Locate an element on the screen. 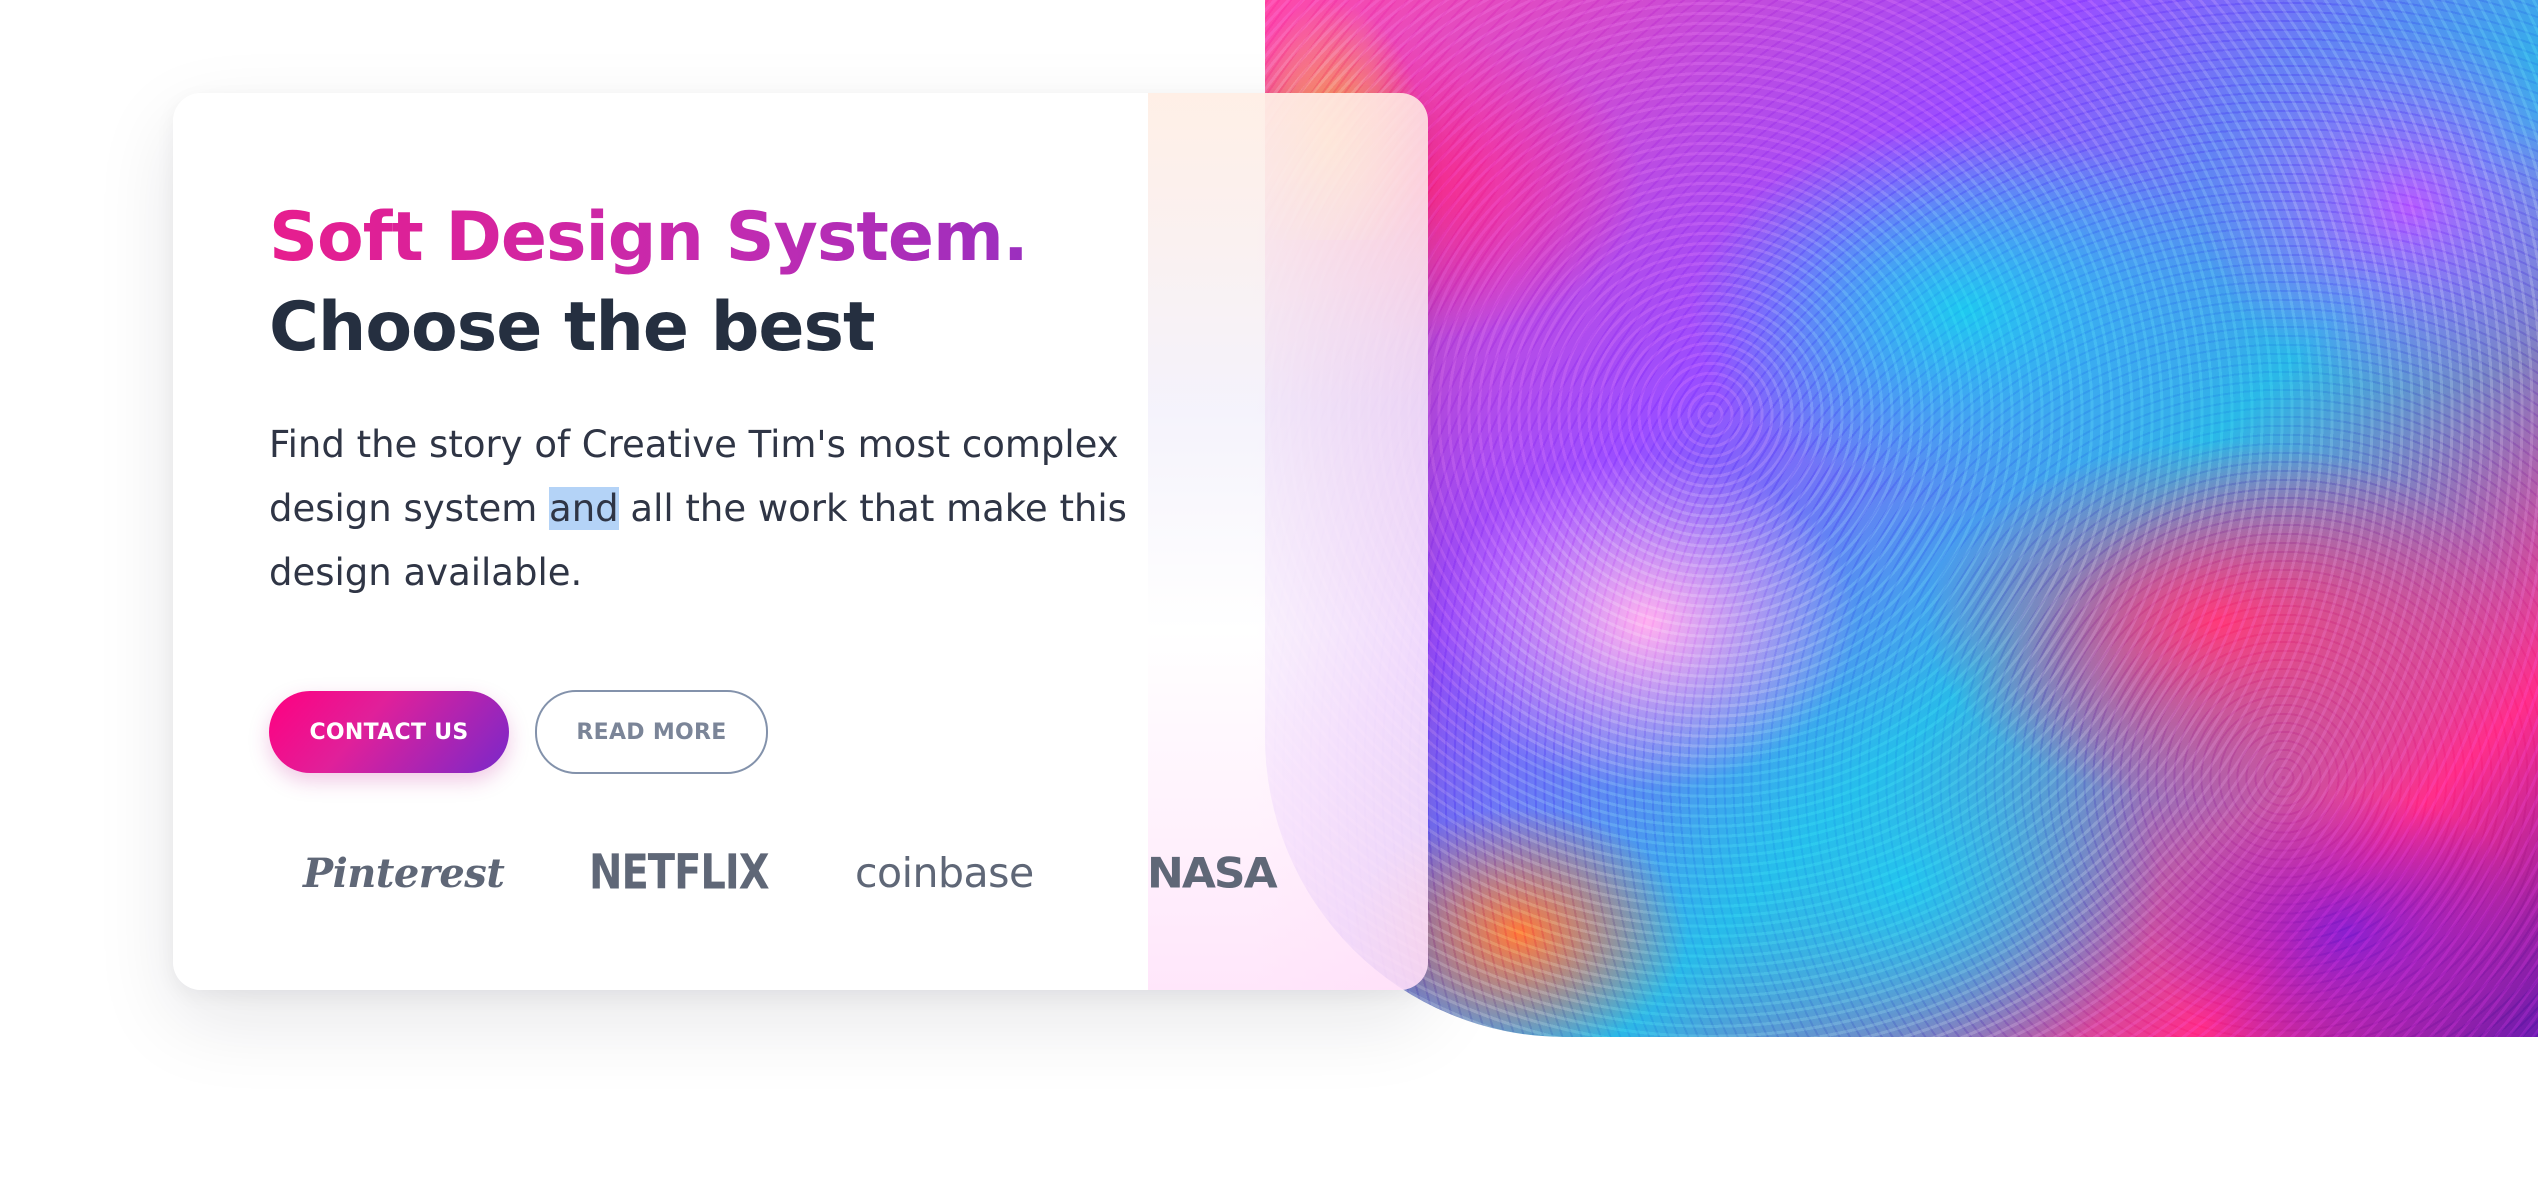 The width and height of the screenshot is (2538, 1188). nasa-logo: NASA is located at coordinates (1212, 873).